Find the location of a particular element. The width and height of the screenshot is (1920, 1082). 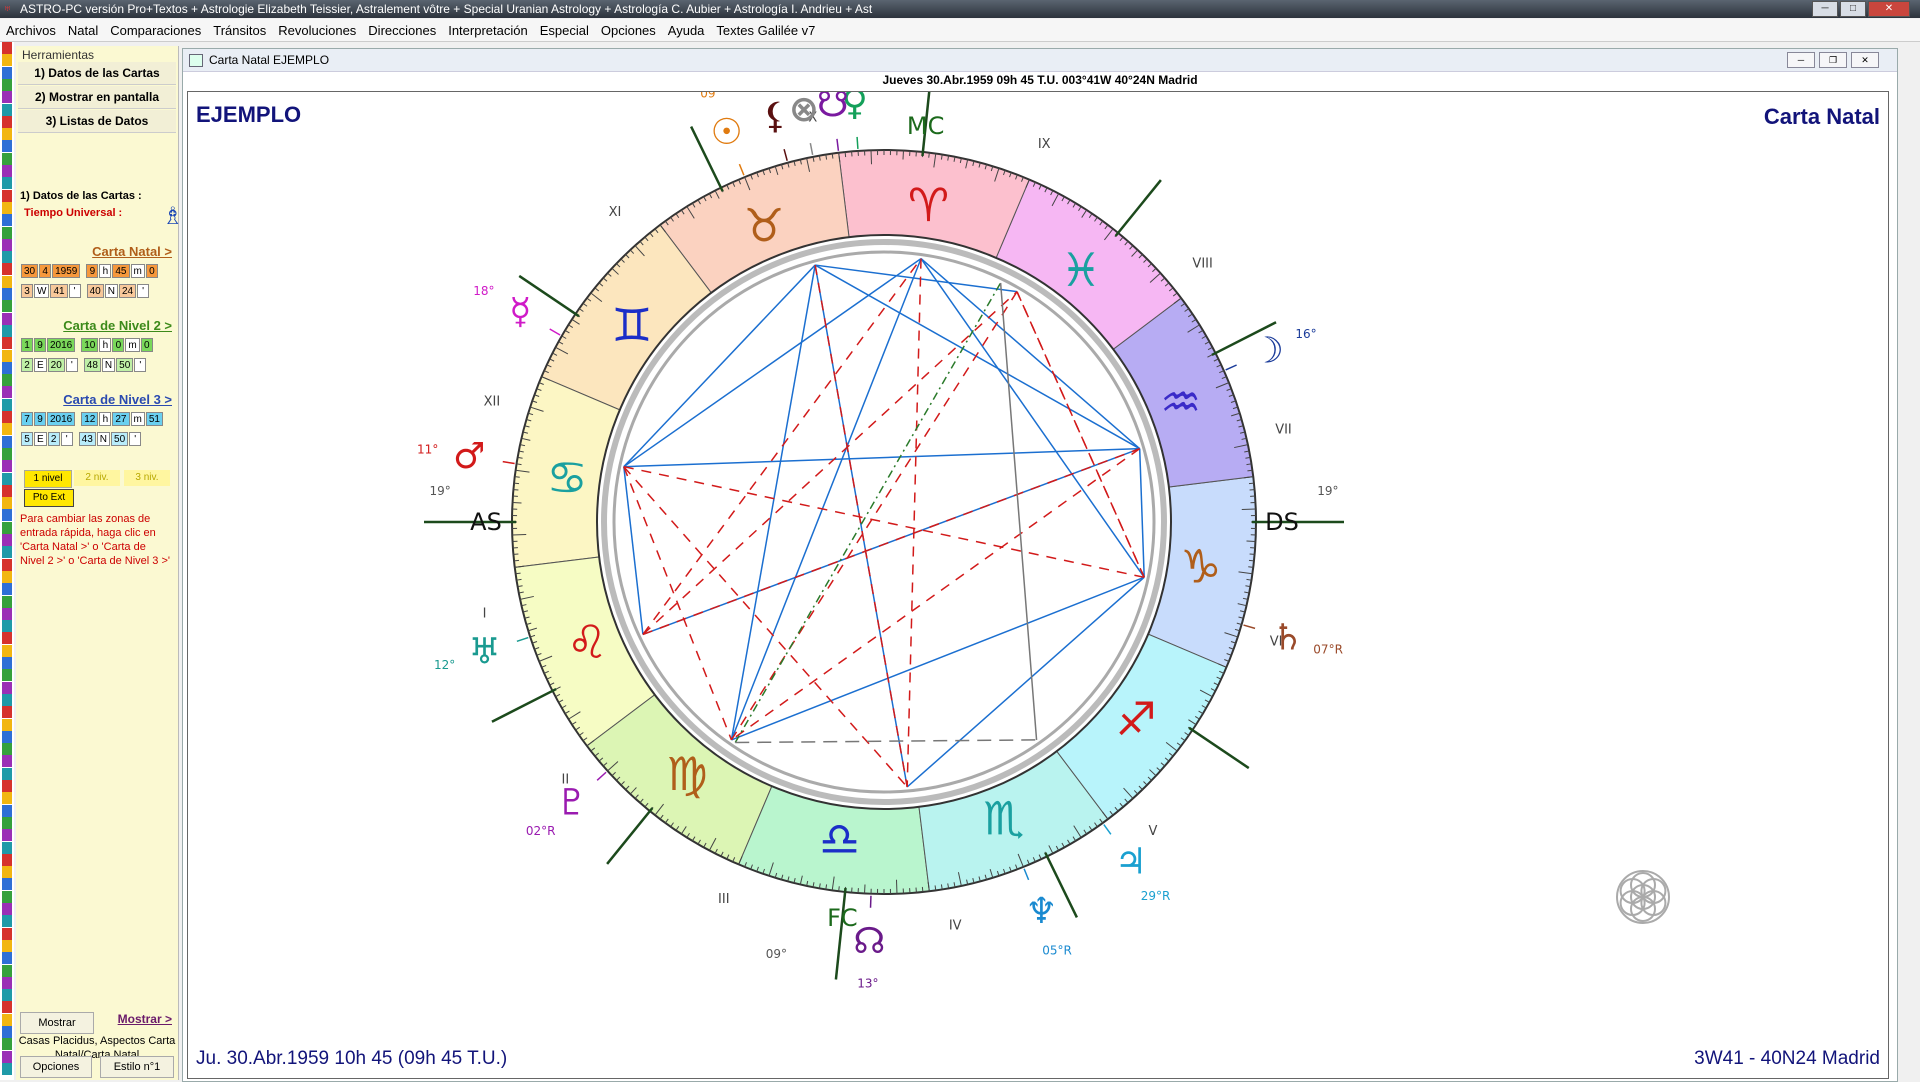

estilo-button: Estilo n°1 is located at coordinates (137, 1067).